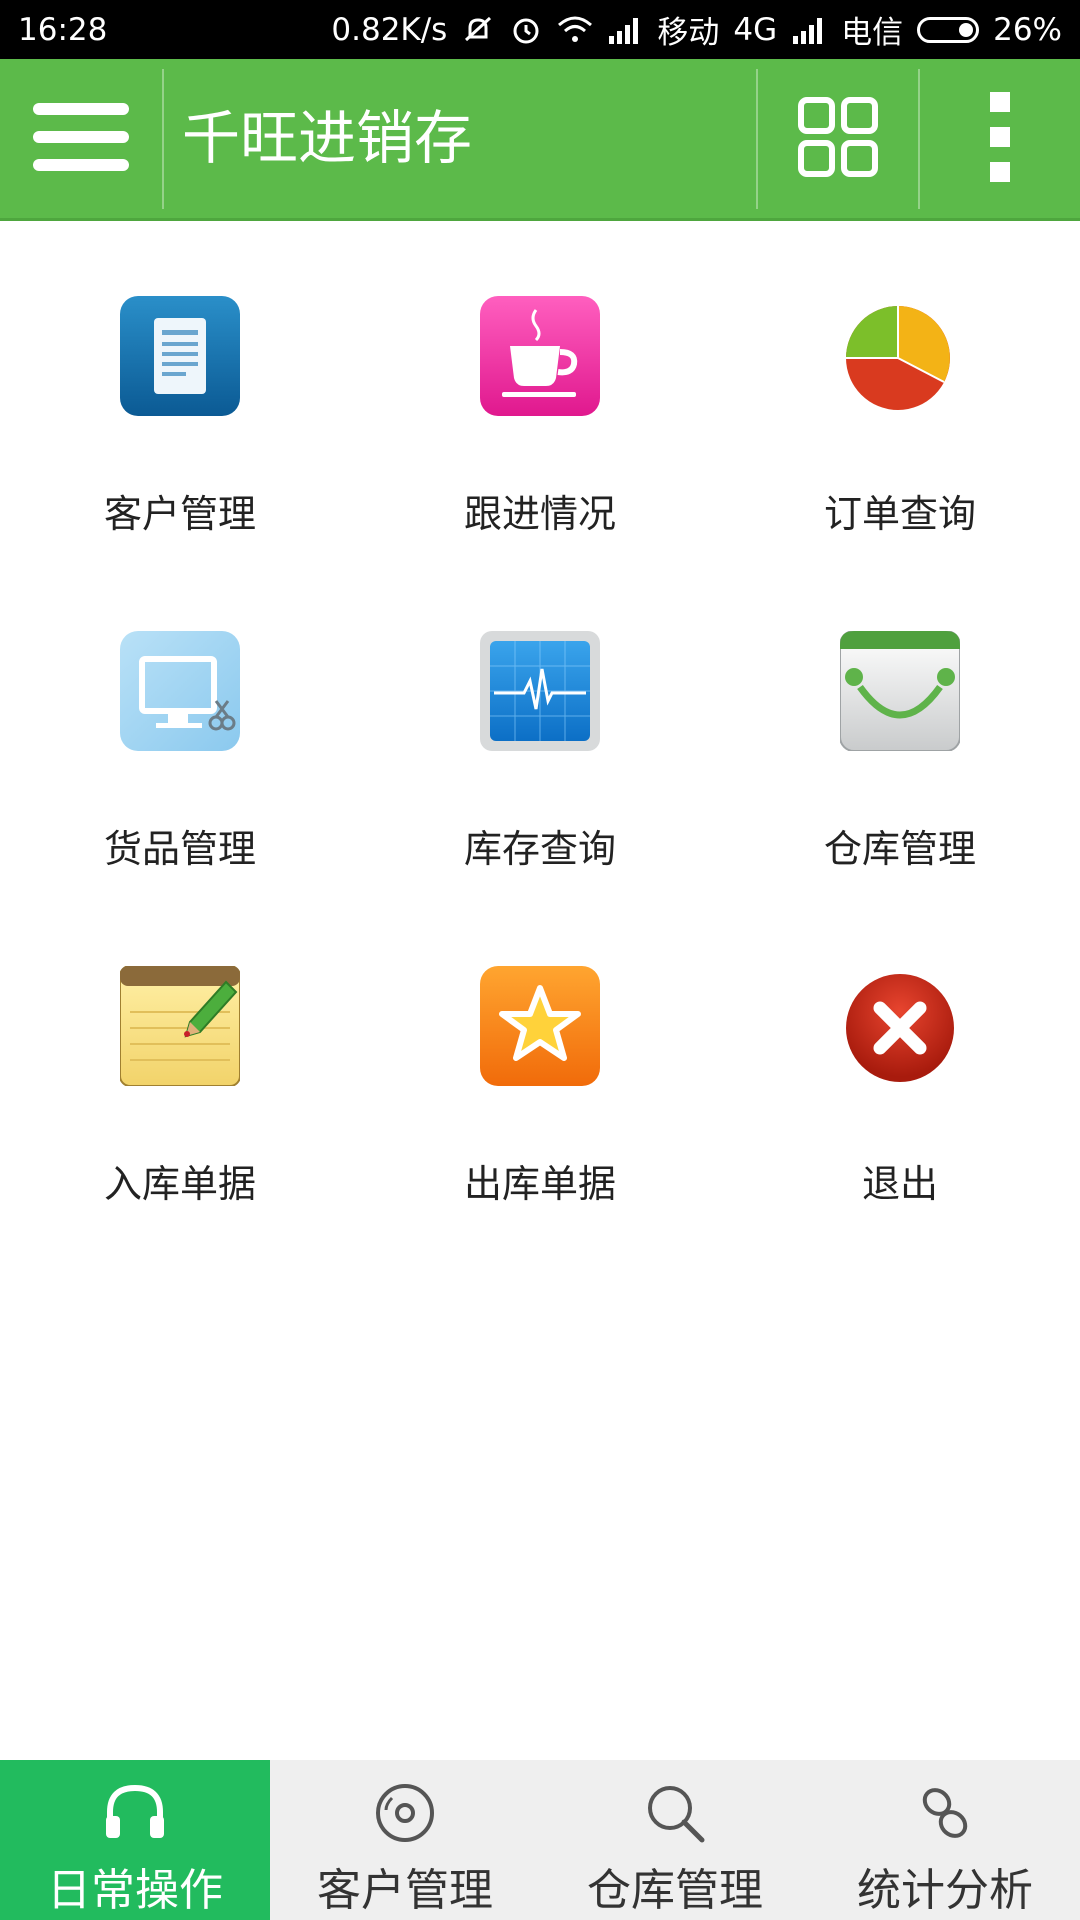 The width and height of the screenshot is (1080, 1920). Describe the element at coordinates (675, 1813) in the screenshot. I see `search-icon` at that location.